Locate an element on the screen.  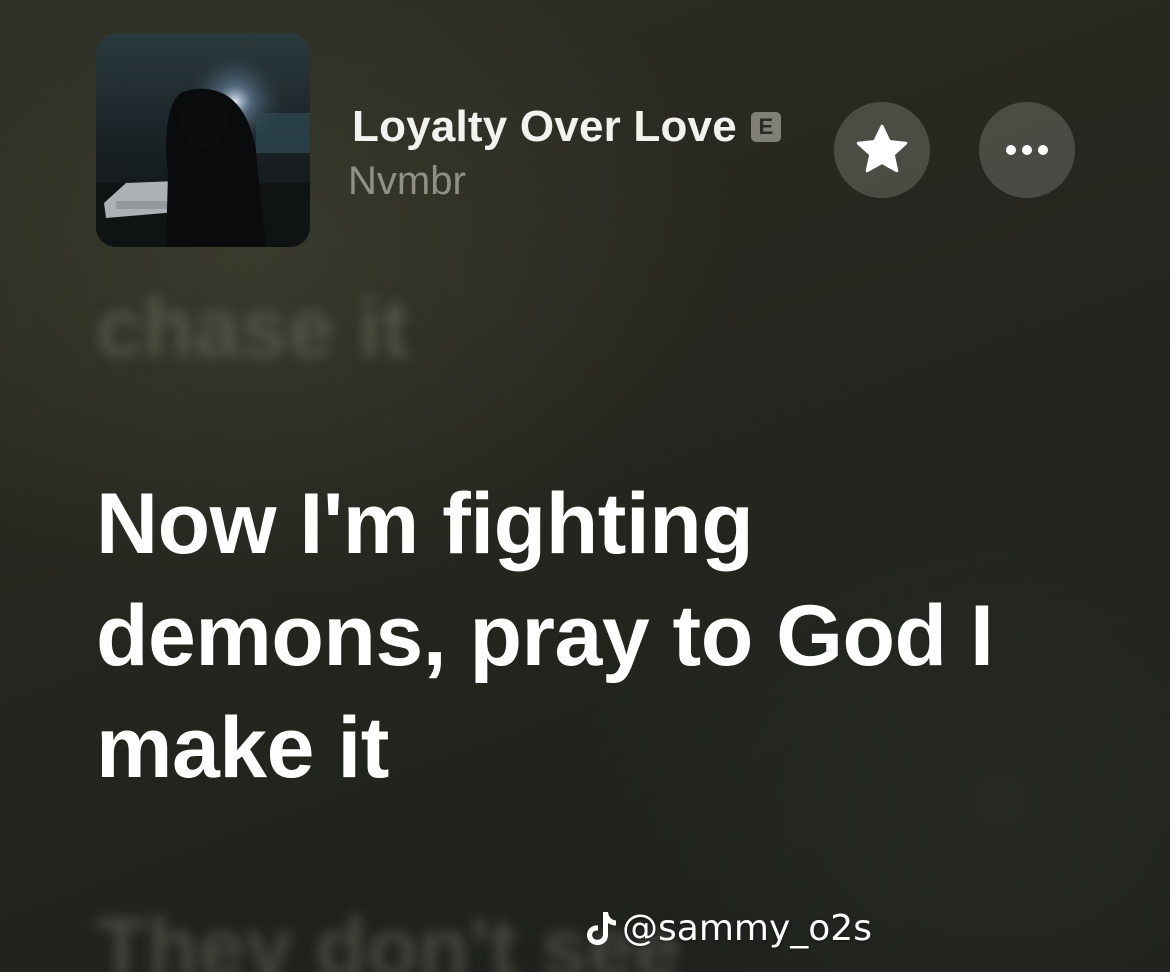
track-info: Loyalty Over Love E Nvmbr is located at coordinates (590, 151).